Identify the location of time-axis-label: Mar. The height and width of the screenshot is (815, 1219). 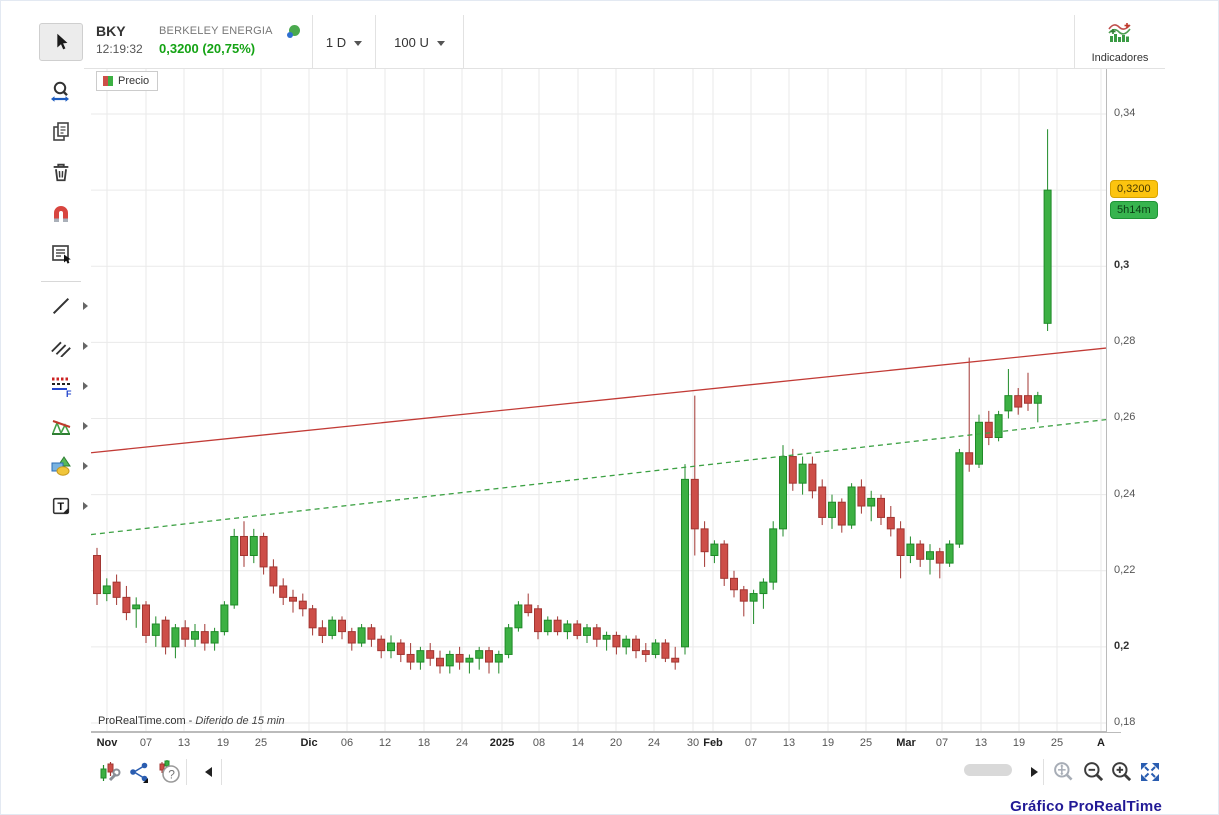
(906, 743).